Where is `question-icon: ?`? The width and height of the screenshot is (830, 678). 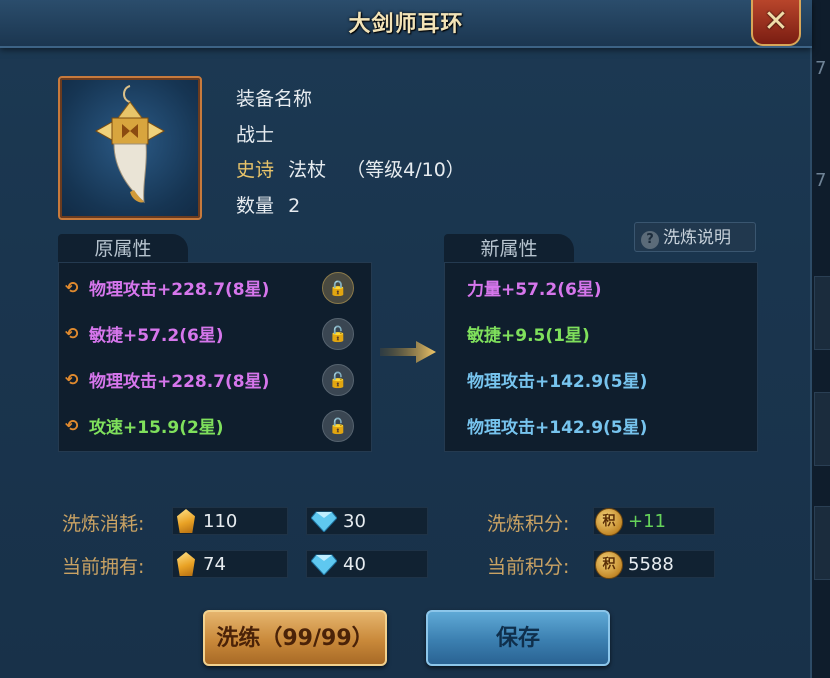
question-icon: ? is located at coordinates (650, 240).